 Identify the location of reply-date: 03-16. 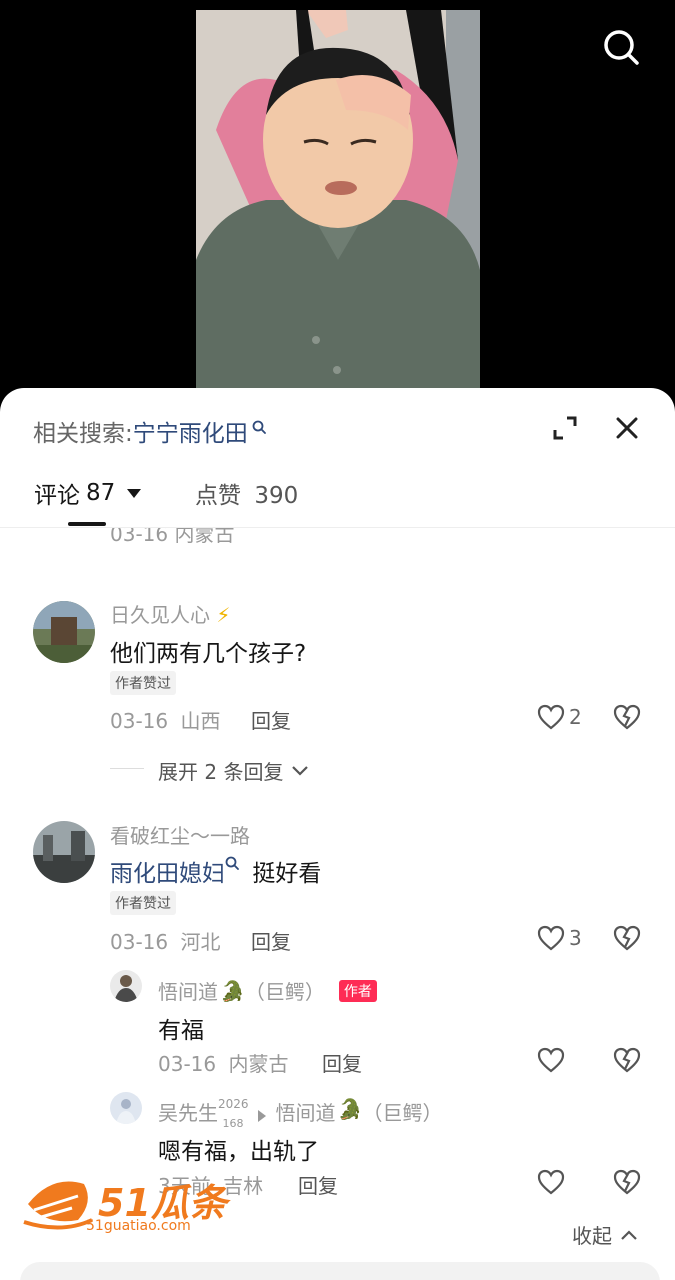
(187, 1064).